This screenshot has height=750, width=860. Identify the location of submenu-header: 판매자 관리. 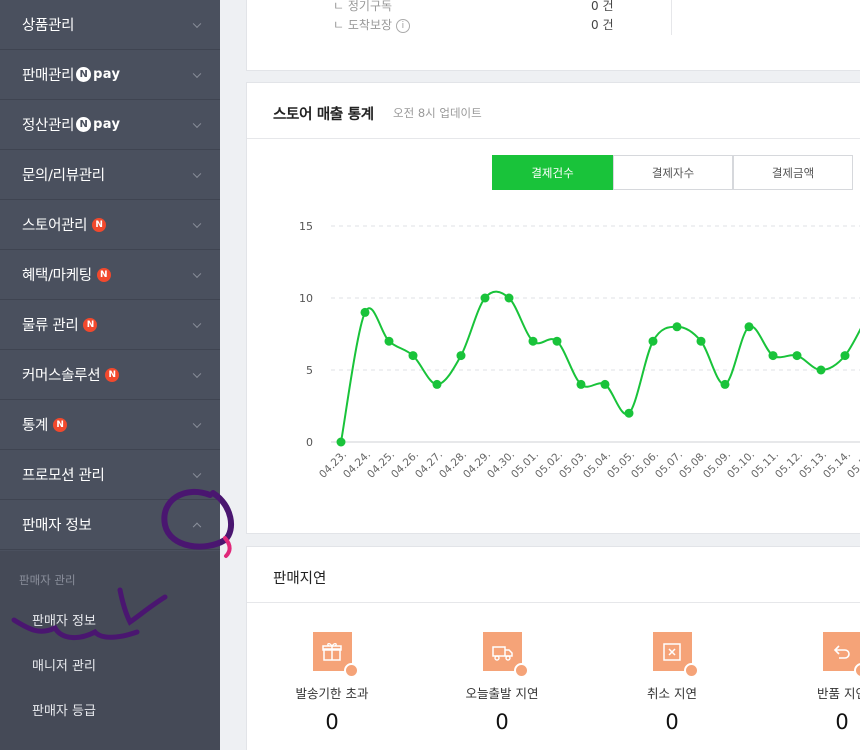
(47, 580).